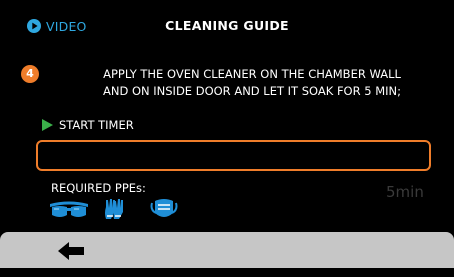  What do you see at coordinates (164, 208) in the screenshot?
I see `face-mask-icon` at bounding box center [164, 208].